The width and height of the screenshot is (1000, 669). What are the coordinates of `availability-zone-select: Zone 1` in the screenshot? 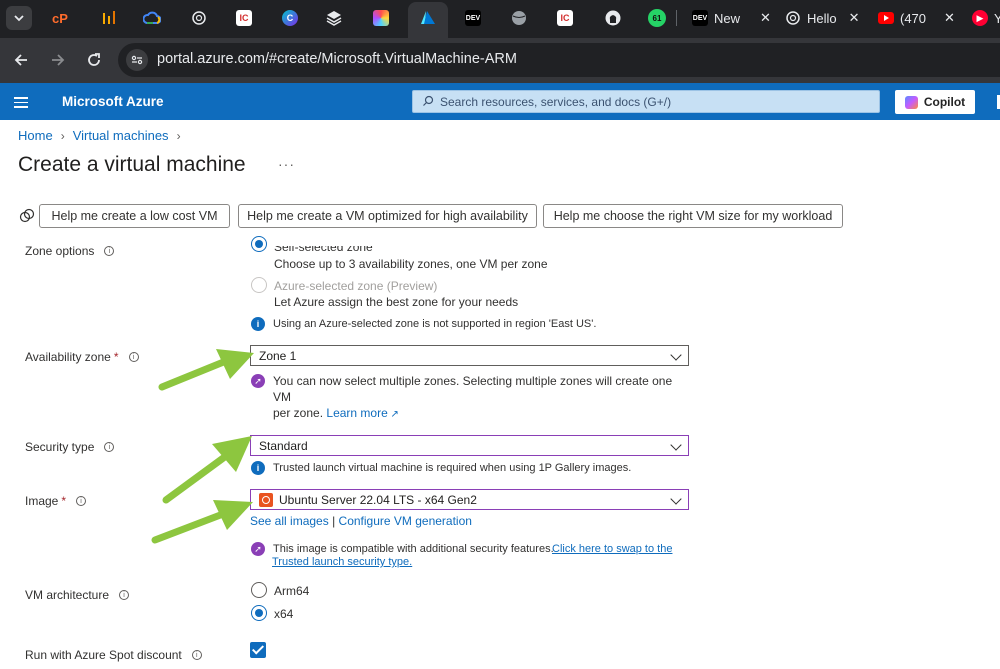 It's located at (469, 355).